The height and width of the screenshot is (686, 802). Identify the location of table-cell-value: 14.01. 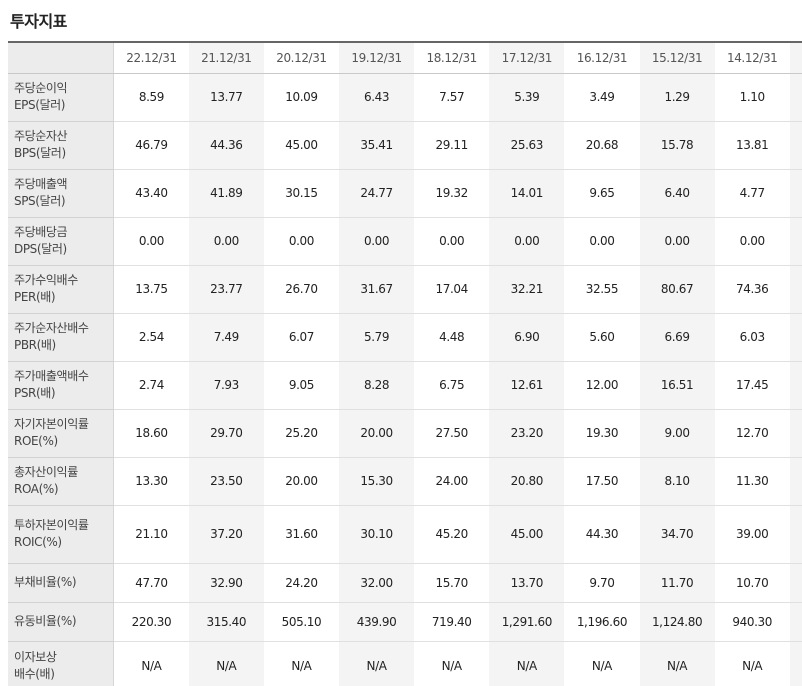
(527, 193).